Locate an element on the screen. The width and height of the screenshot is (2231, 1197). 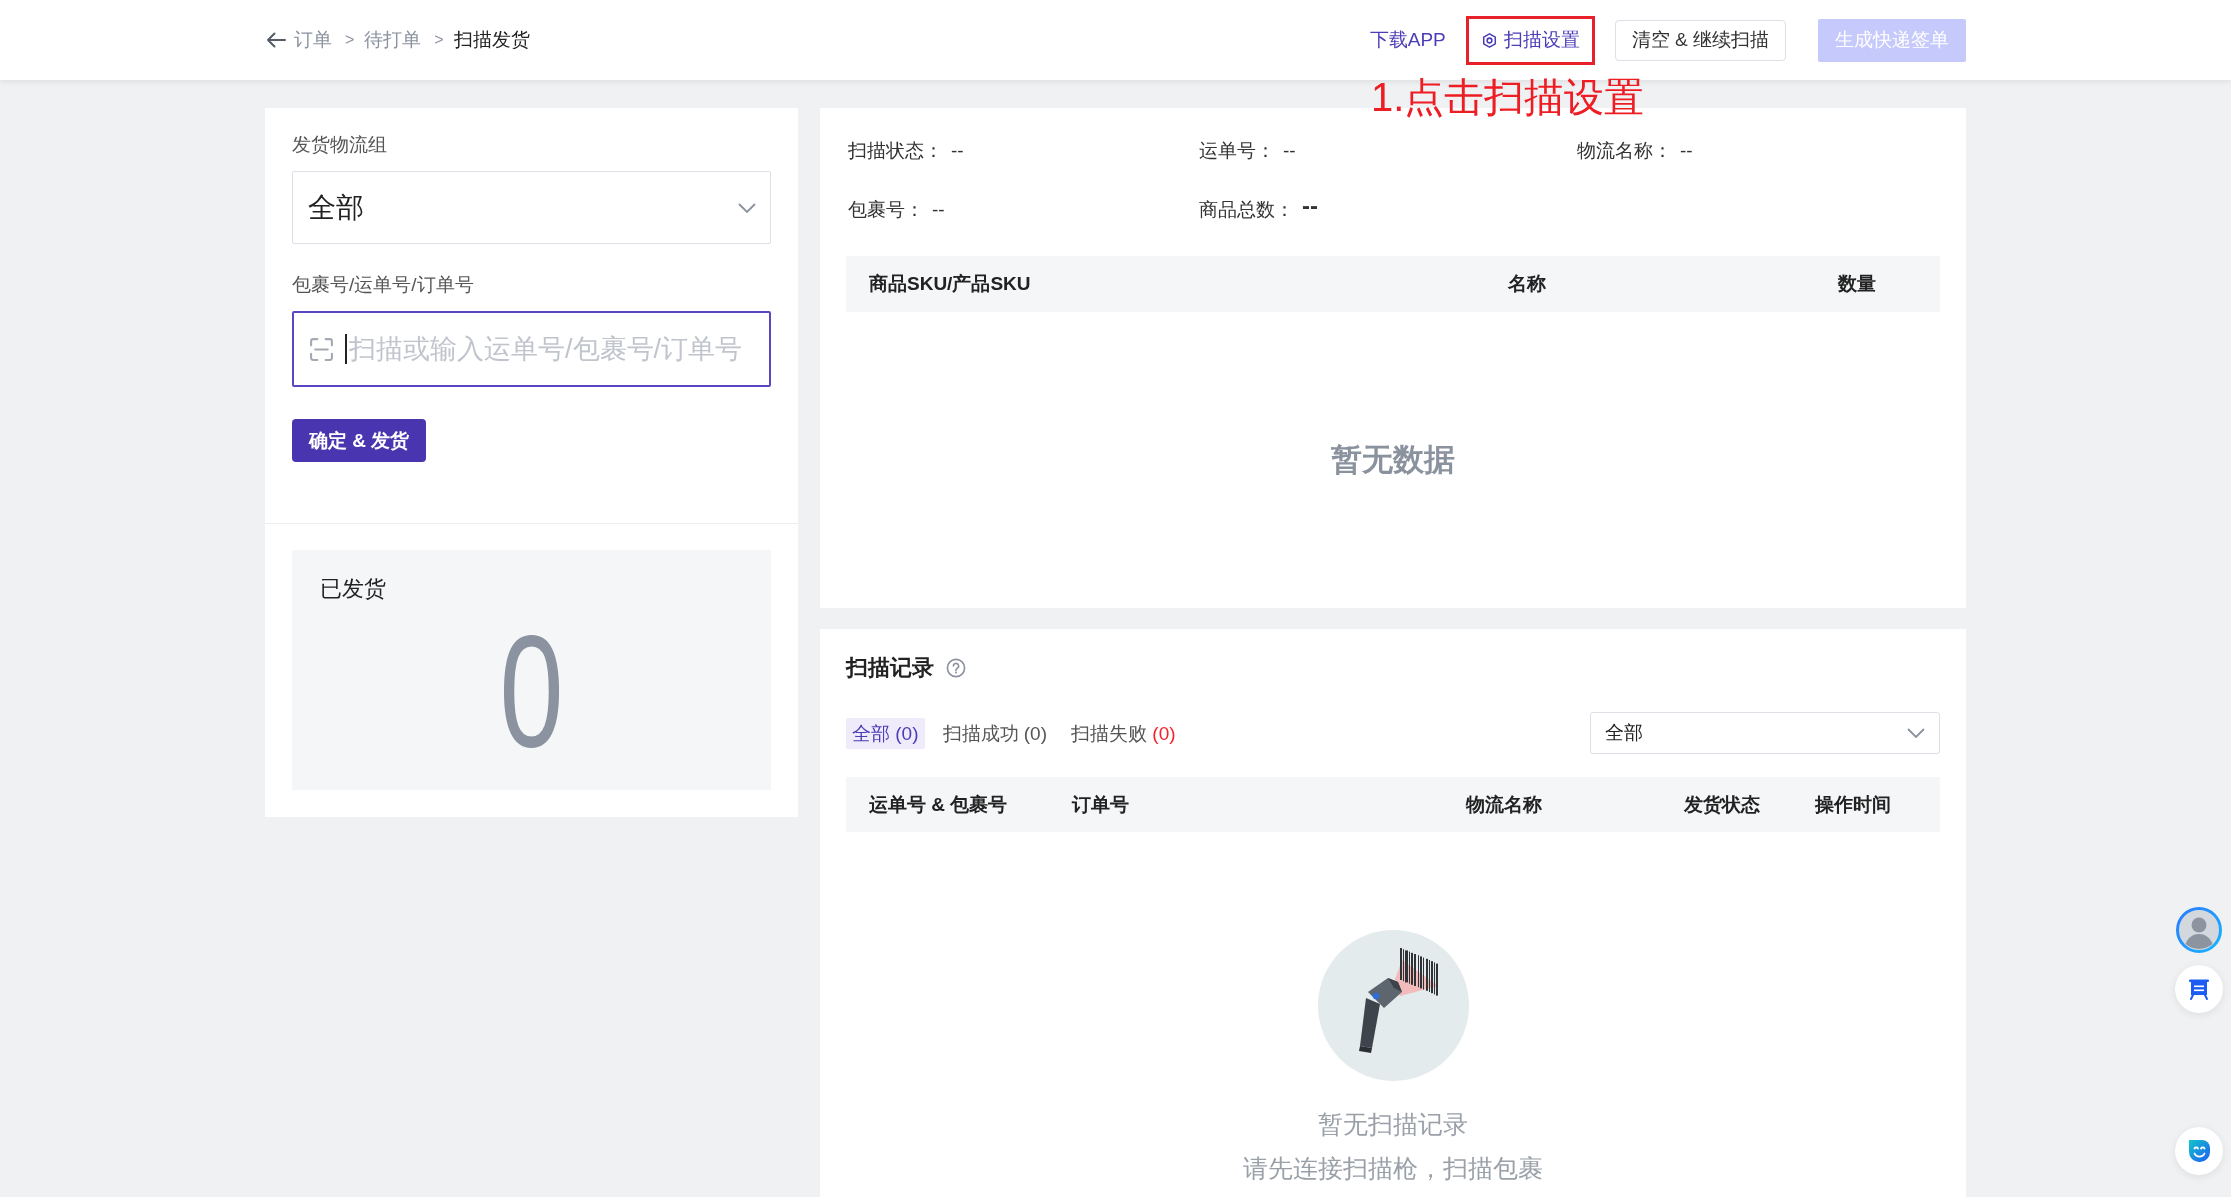
help-icon is located at coordinates (956, 668).